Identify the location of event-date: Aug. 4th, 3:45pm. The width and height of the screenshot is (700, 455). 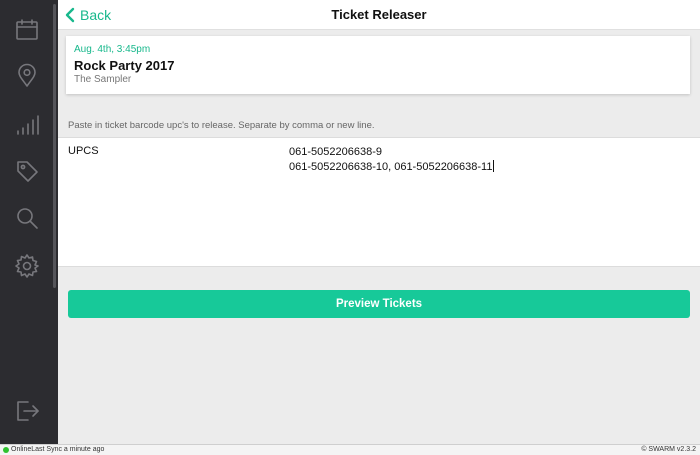
(112, 49).